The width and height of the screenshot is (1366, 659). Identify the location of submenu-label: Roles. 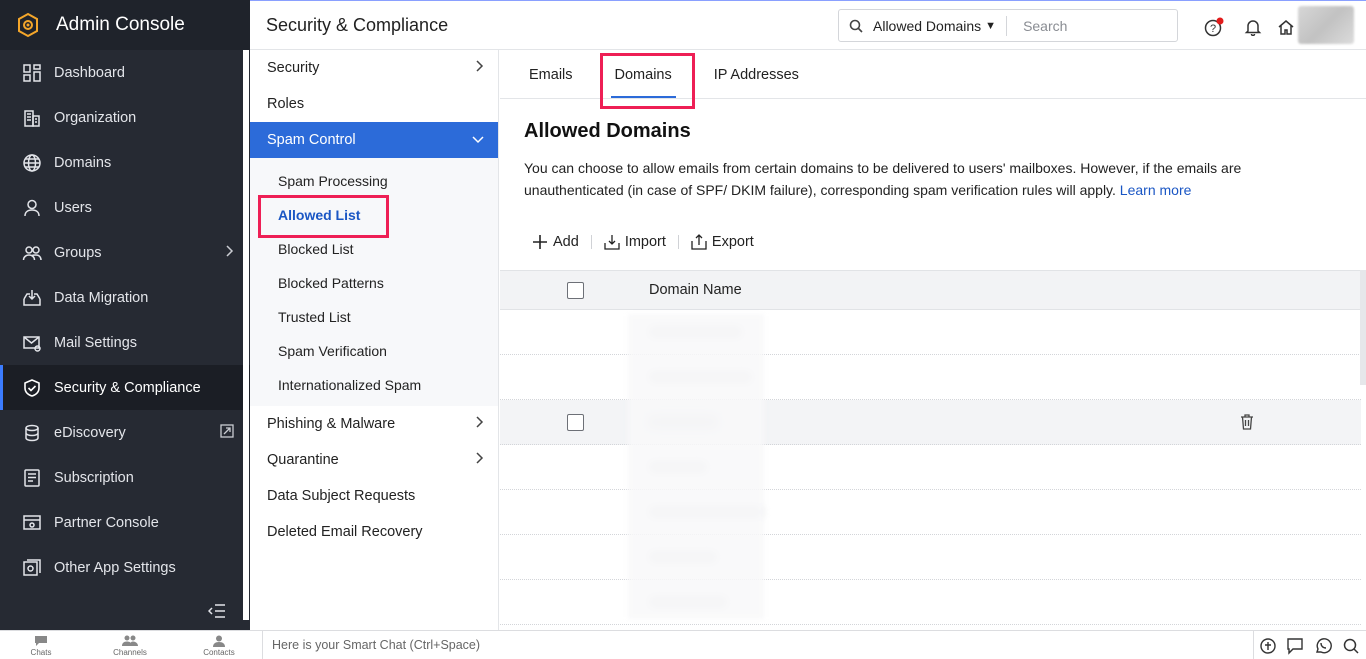
(286, 104).